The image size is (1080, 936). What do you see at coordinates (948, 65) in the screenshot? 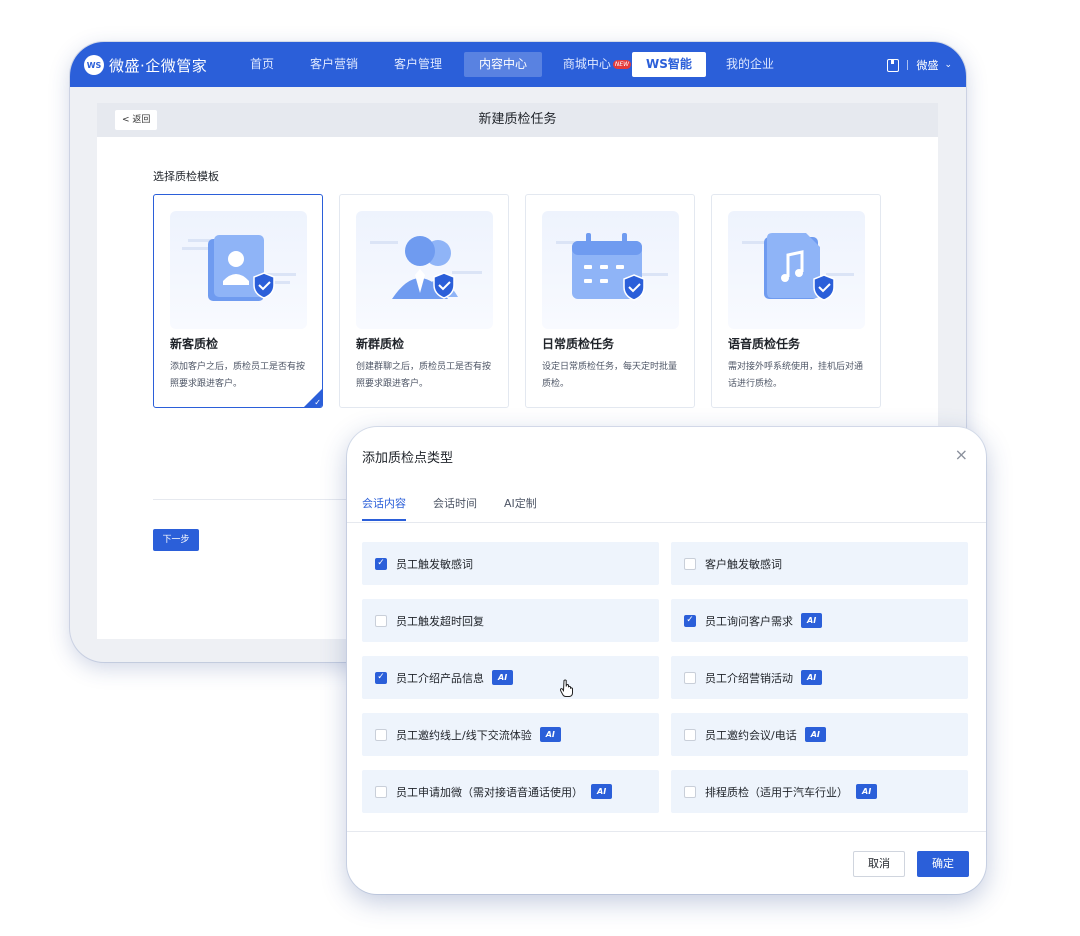
I see `chevron-down-icon: ⌄` at bounding box center [948, 65].